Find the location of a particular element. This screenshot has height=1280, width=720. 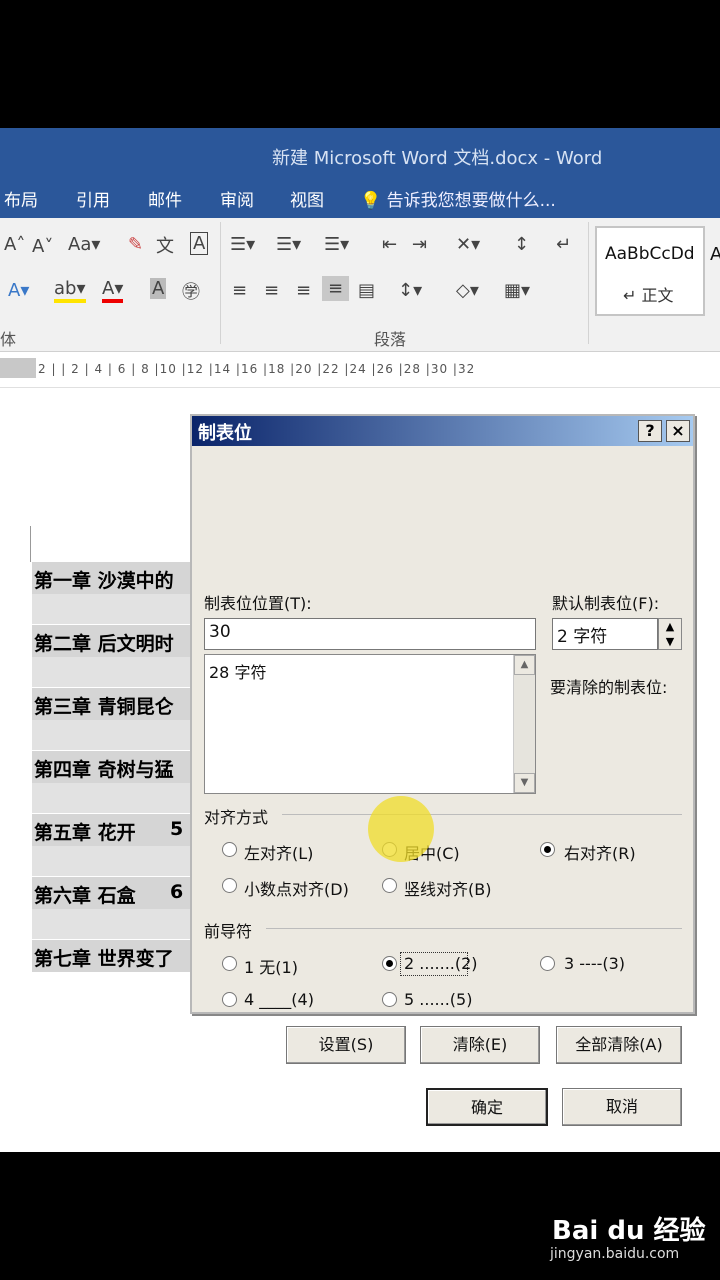

alignment-label: 对齐方式 is located at coordinates (236, 817).